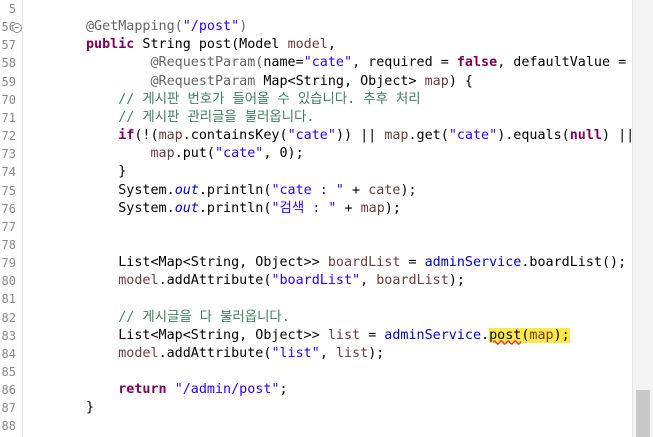 This screenshot has height=437, width=653. I want to click on line-number: 76, so click(8, 208).